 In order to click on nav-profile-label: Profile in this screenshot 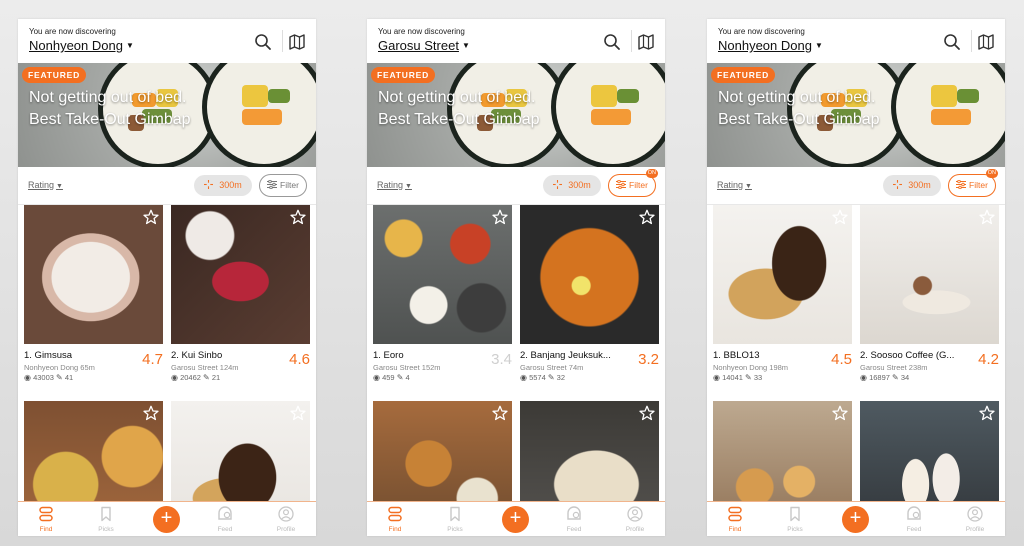, I will do `click(975, 529)`.